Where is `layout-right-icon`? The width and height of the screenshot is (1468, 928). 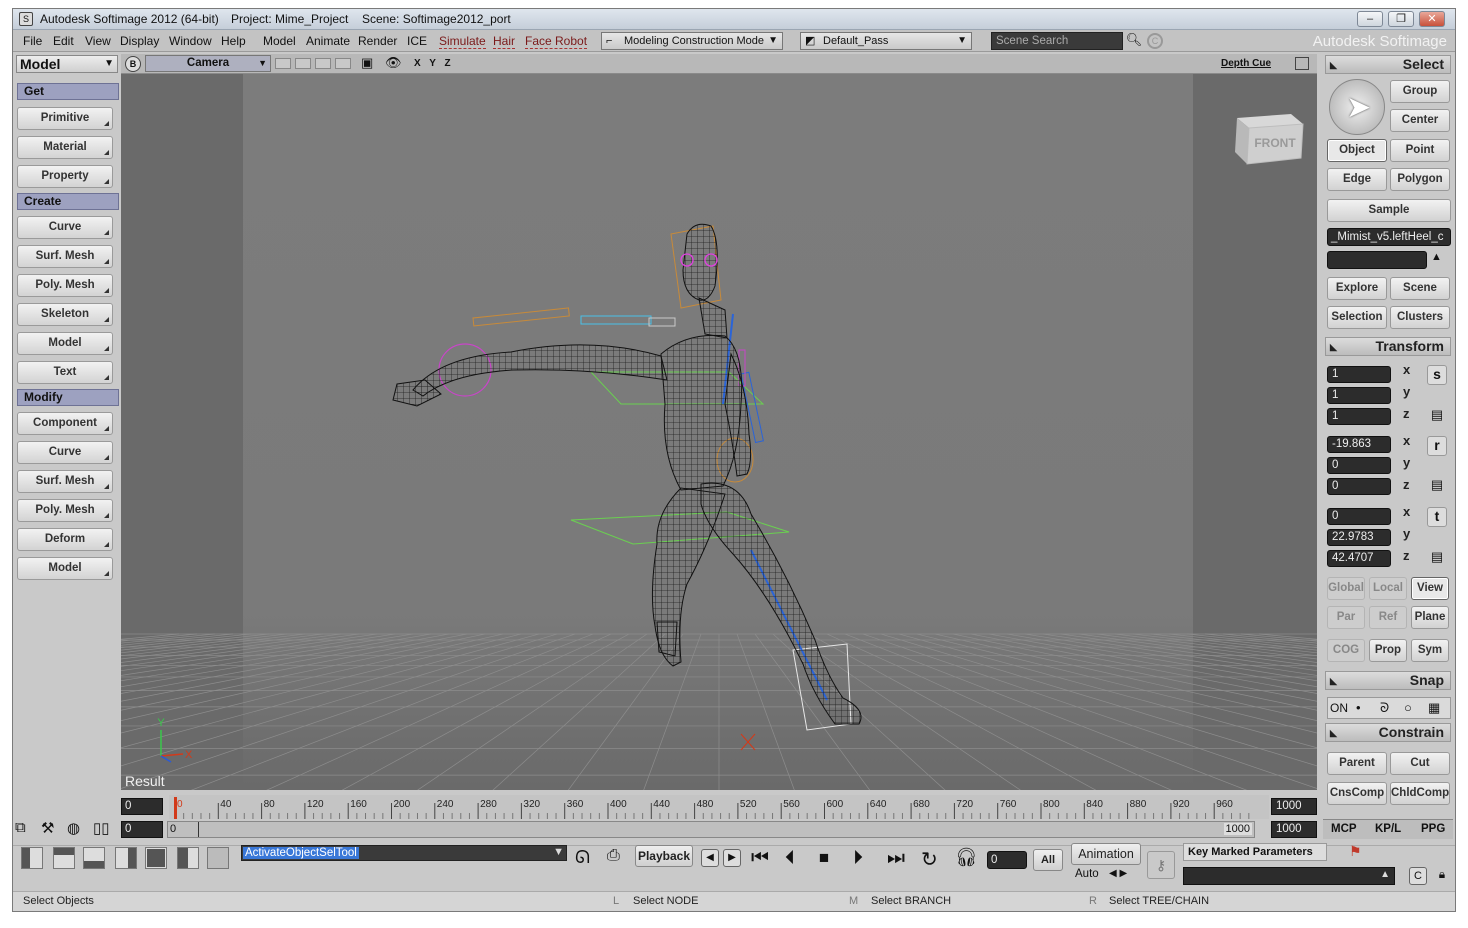
layout-right-icon is located at coordinates (126, 858).